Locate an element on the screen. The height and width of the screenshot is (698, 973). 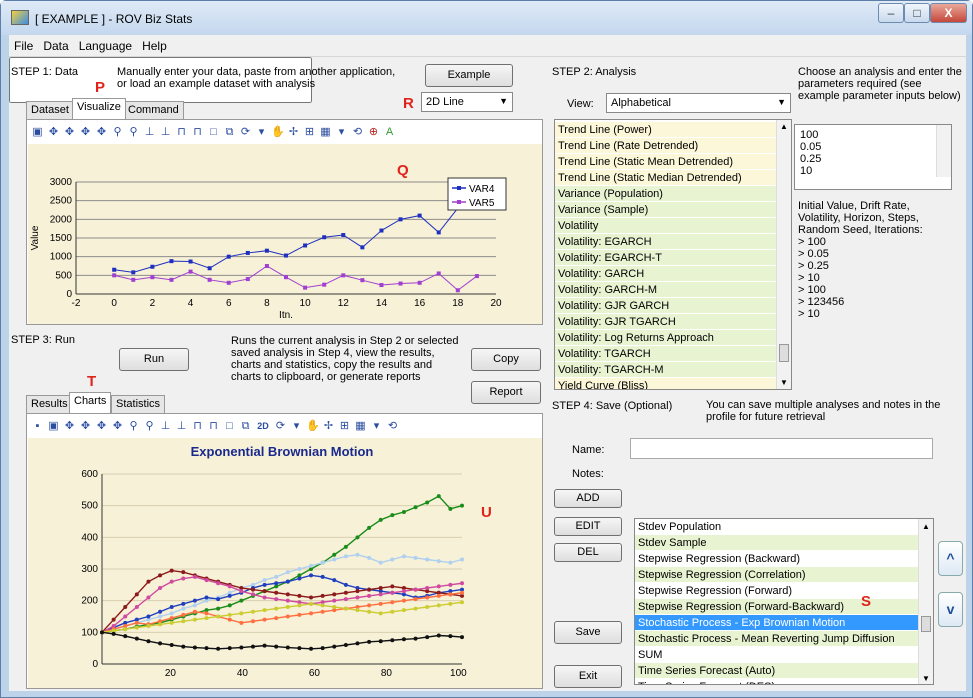
move-y-icon: ✥ is located at coordinates (85, 132).